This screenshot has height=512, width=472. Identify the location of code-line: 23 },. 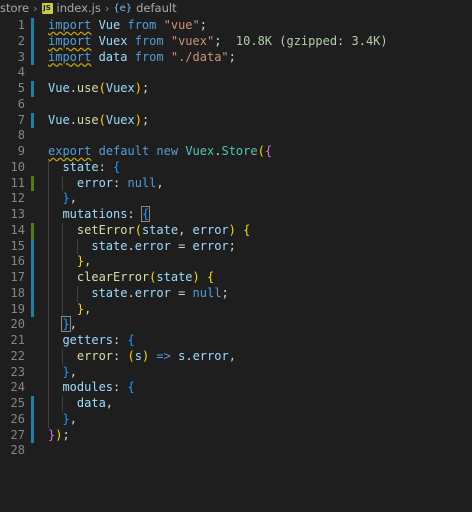
(236, 372).